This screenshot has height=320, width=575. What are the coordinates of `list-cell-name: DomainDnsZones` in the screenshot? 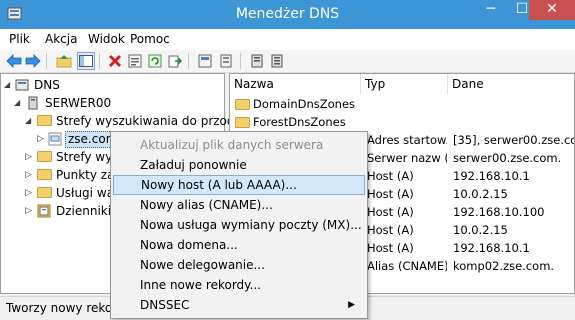 It's located at (304, 104).